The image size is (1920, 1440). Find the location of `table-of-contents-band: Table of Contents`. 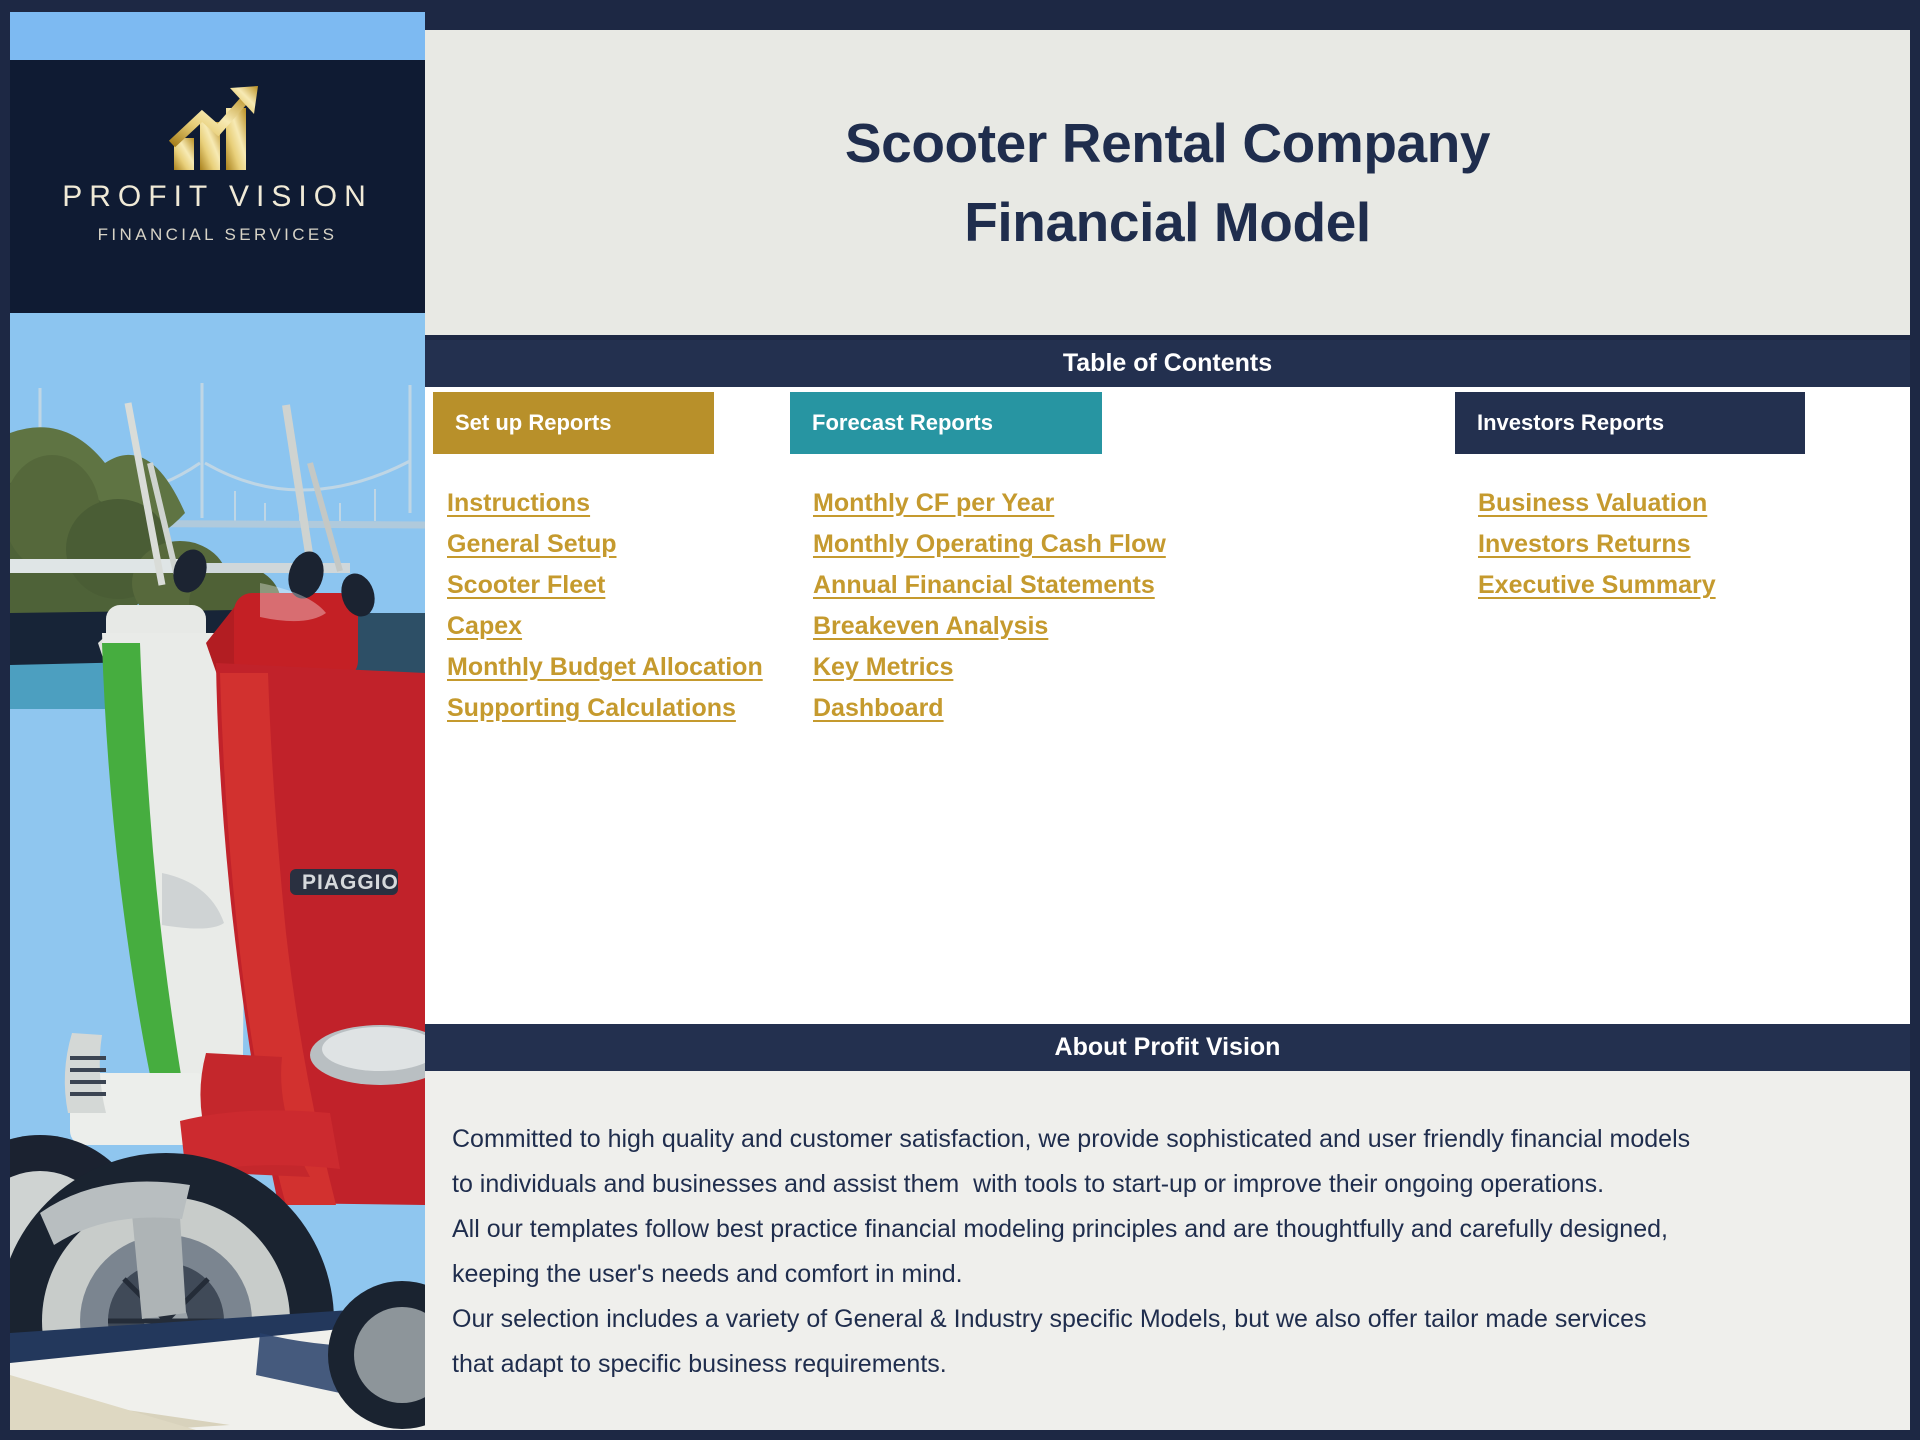

table-of-contents-band: Table of Contents is located at coordinates (1167, 363).